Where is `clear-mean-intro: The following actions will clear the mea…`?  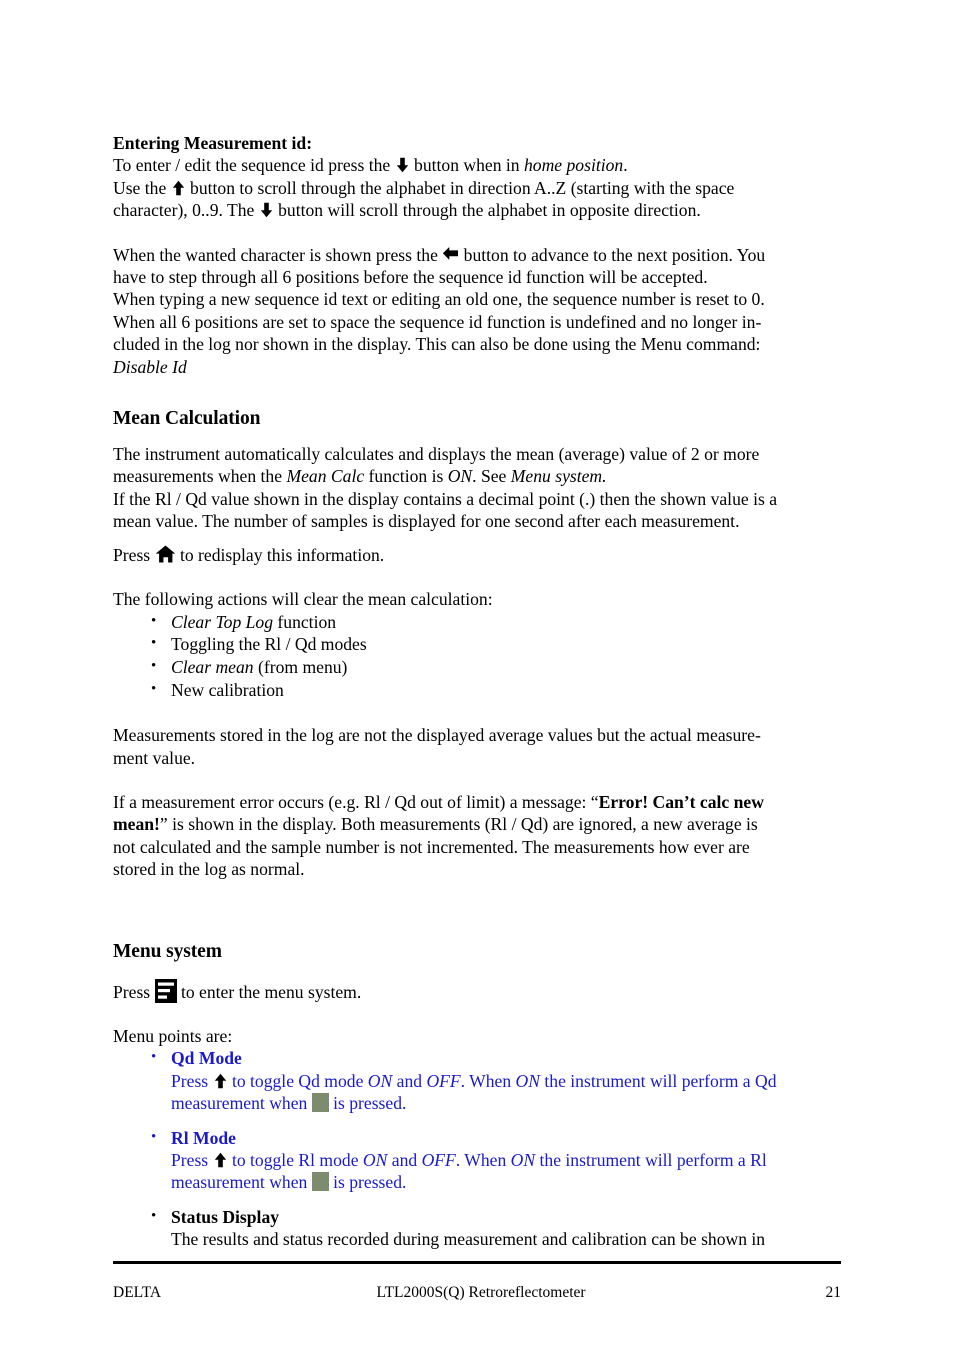
clear-mean-intro: The following actions will clear the mea… is located at coordinates (303, 599).